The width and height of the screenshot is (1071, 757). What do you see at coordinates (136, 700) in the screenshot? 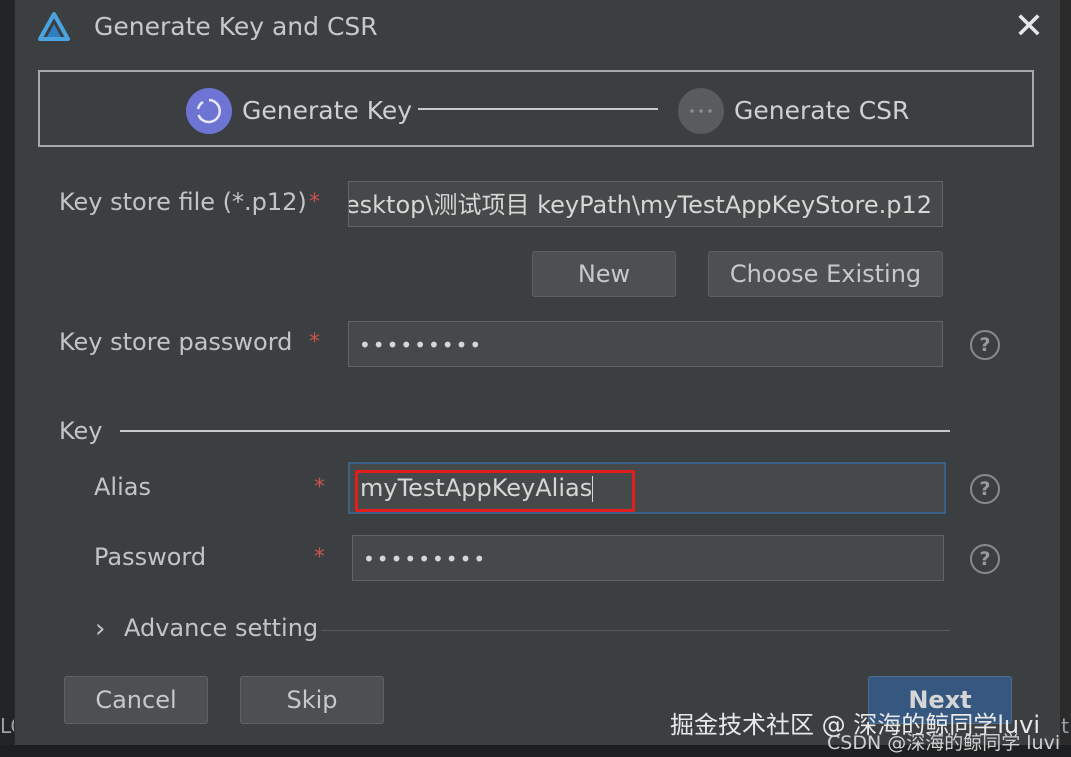
I see `cancel-button: Cancel` at bounding box center [136, 700].